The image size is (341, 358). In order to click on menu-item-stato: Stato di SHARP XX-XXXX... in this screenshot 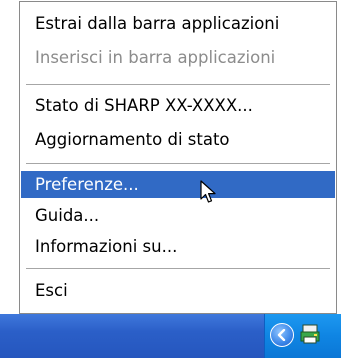, I will do `click(178, 105)`.